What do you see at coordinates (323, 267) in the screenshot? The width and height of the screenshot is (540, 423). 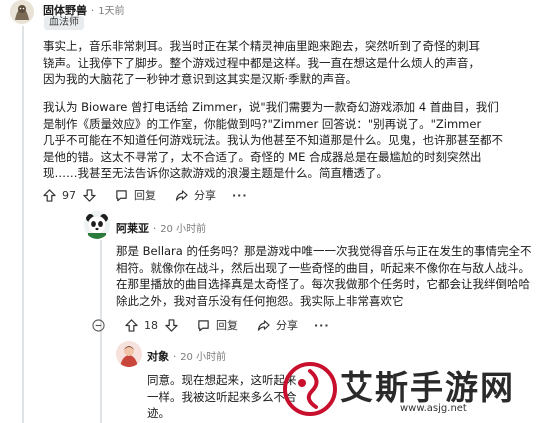 I see `text-line: 相符。就像你在战斗，然后出现了一些奇怪的曲目，听起来不像你在与敌人战斗。` at bounding box center [323, 267].